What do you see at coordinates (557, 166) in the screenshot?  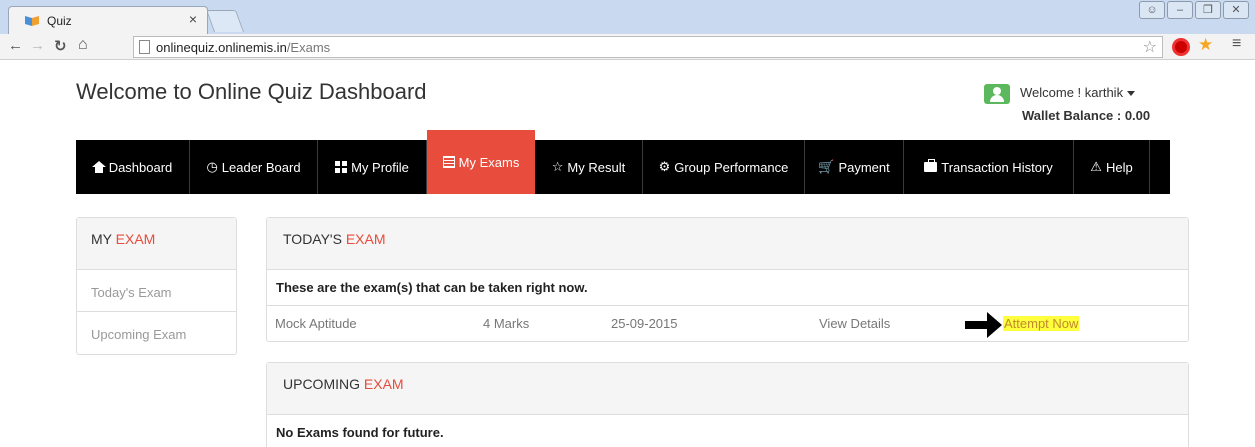 I see `star-icon: ☆` at bounding box center [557, 166].